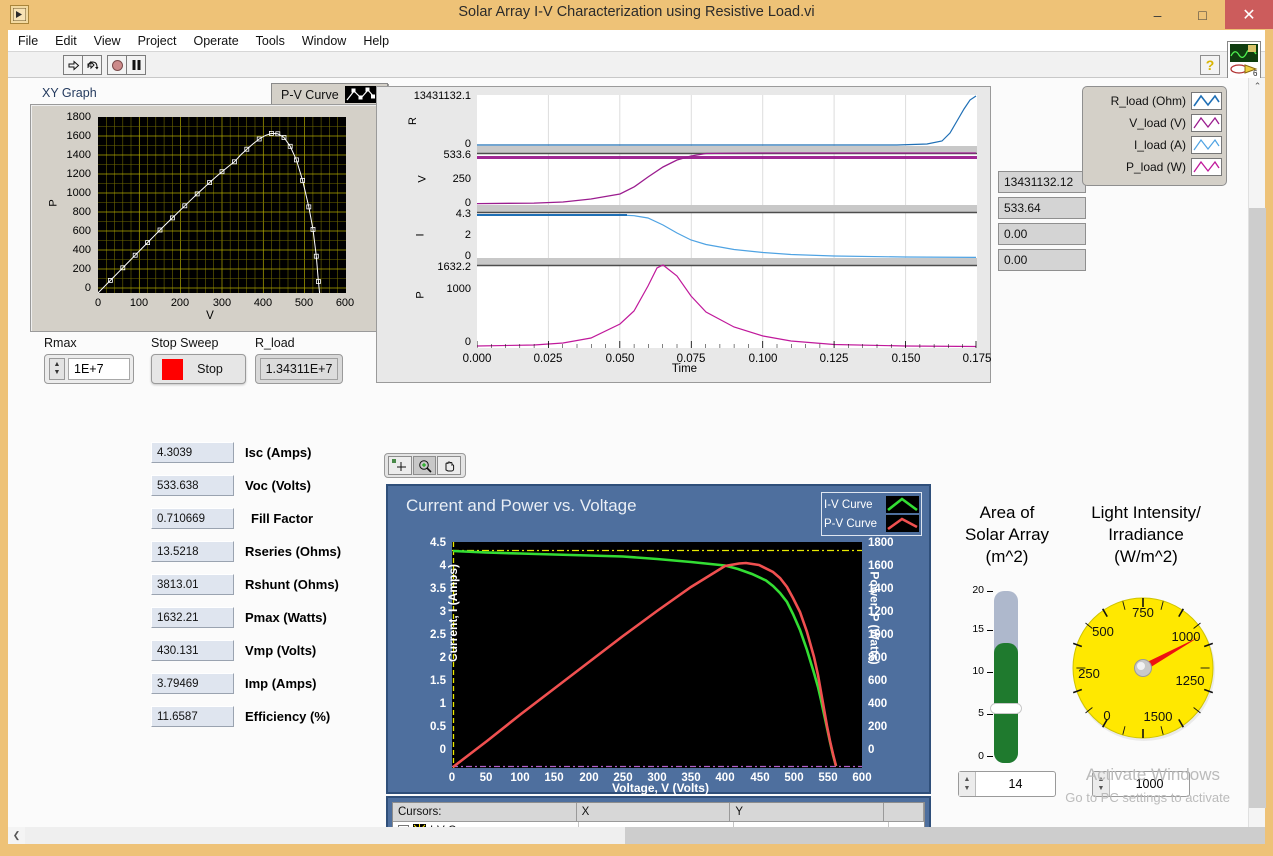 The width and height of the screenshot is (1273, 856). I want to click on rmax-stepper: ▲ ▼, so click(57, 369).